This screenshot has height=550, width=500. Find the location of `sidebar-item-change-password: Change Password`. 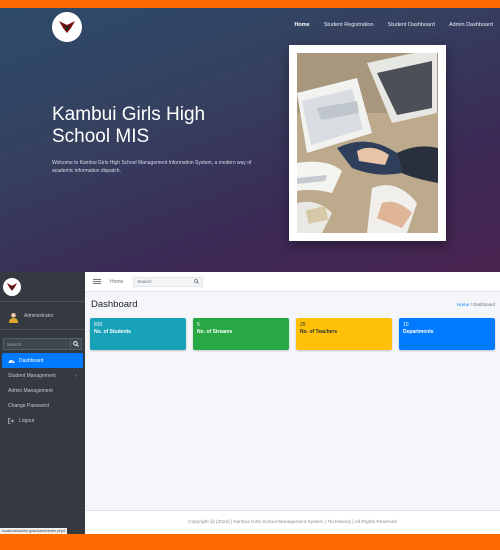

sidebar-item-change-password: Change Password is located at coordinates (42, 405).